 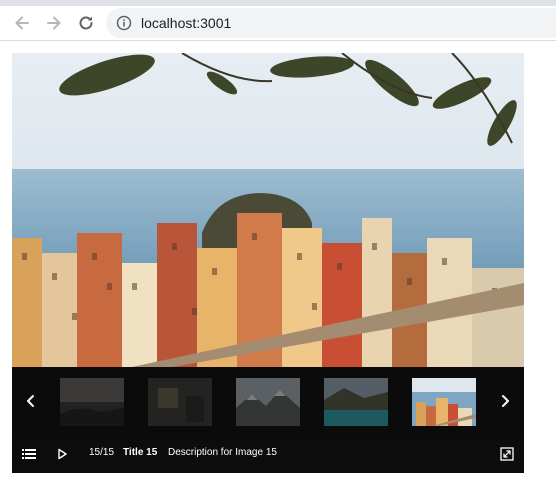 I want to click on fullscreen-icon, so click(x=507, y=454).